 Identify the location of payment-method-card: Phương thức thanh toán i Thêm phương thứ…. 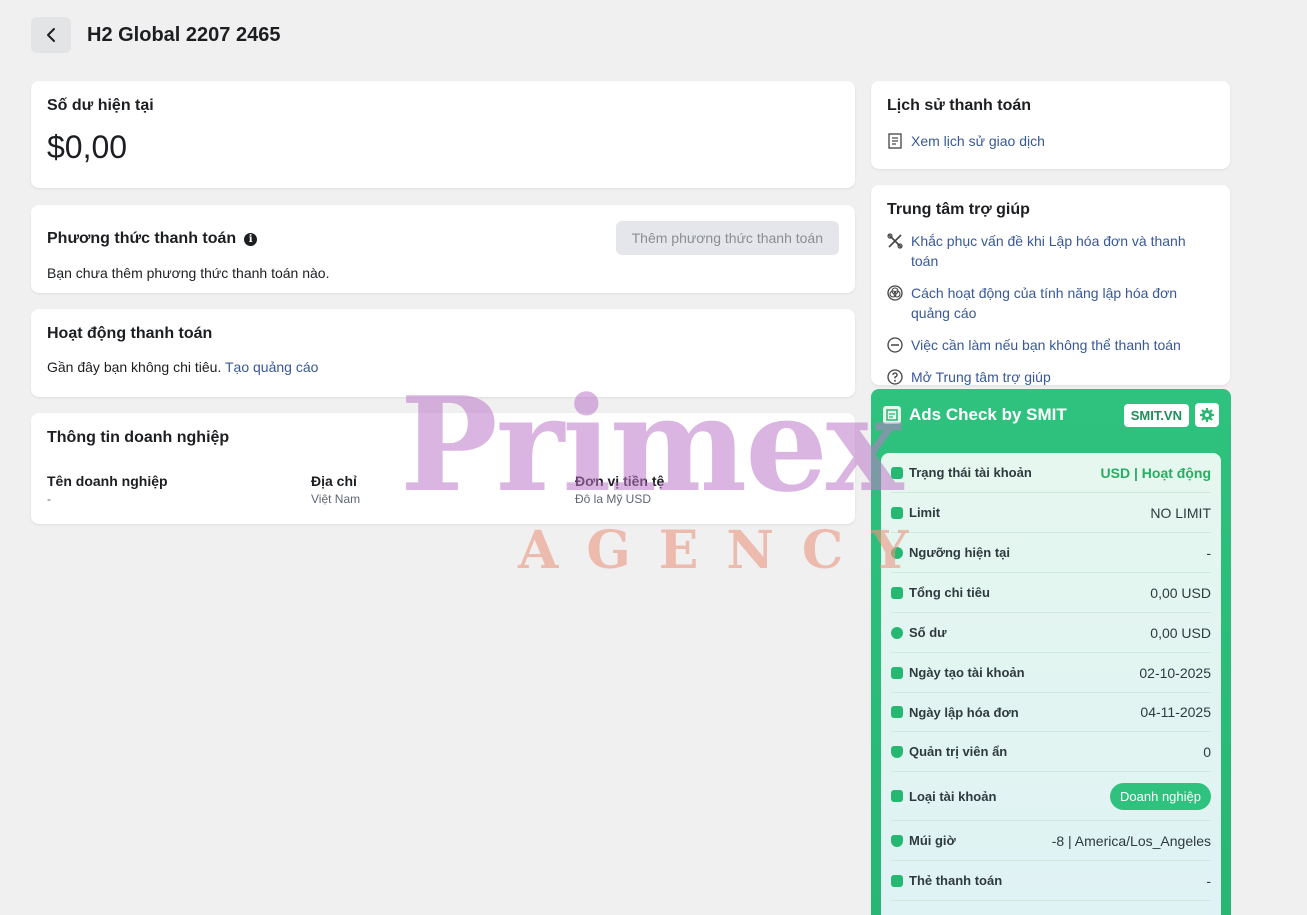
(443, 249).